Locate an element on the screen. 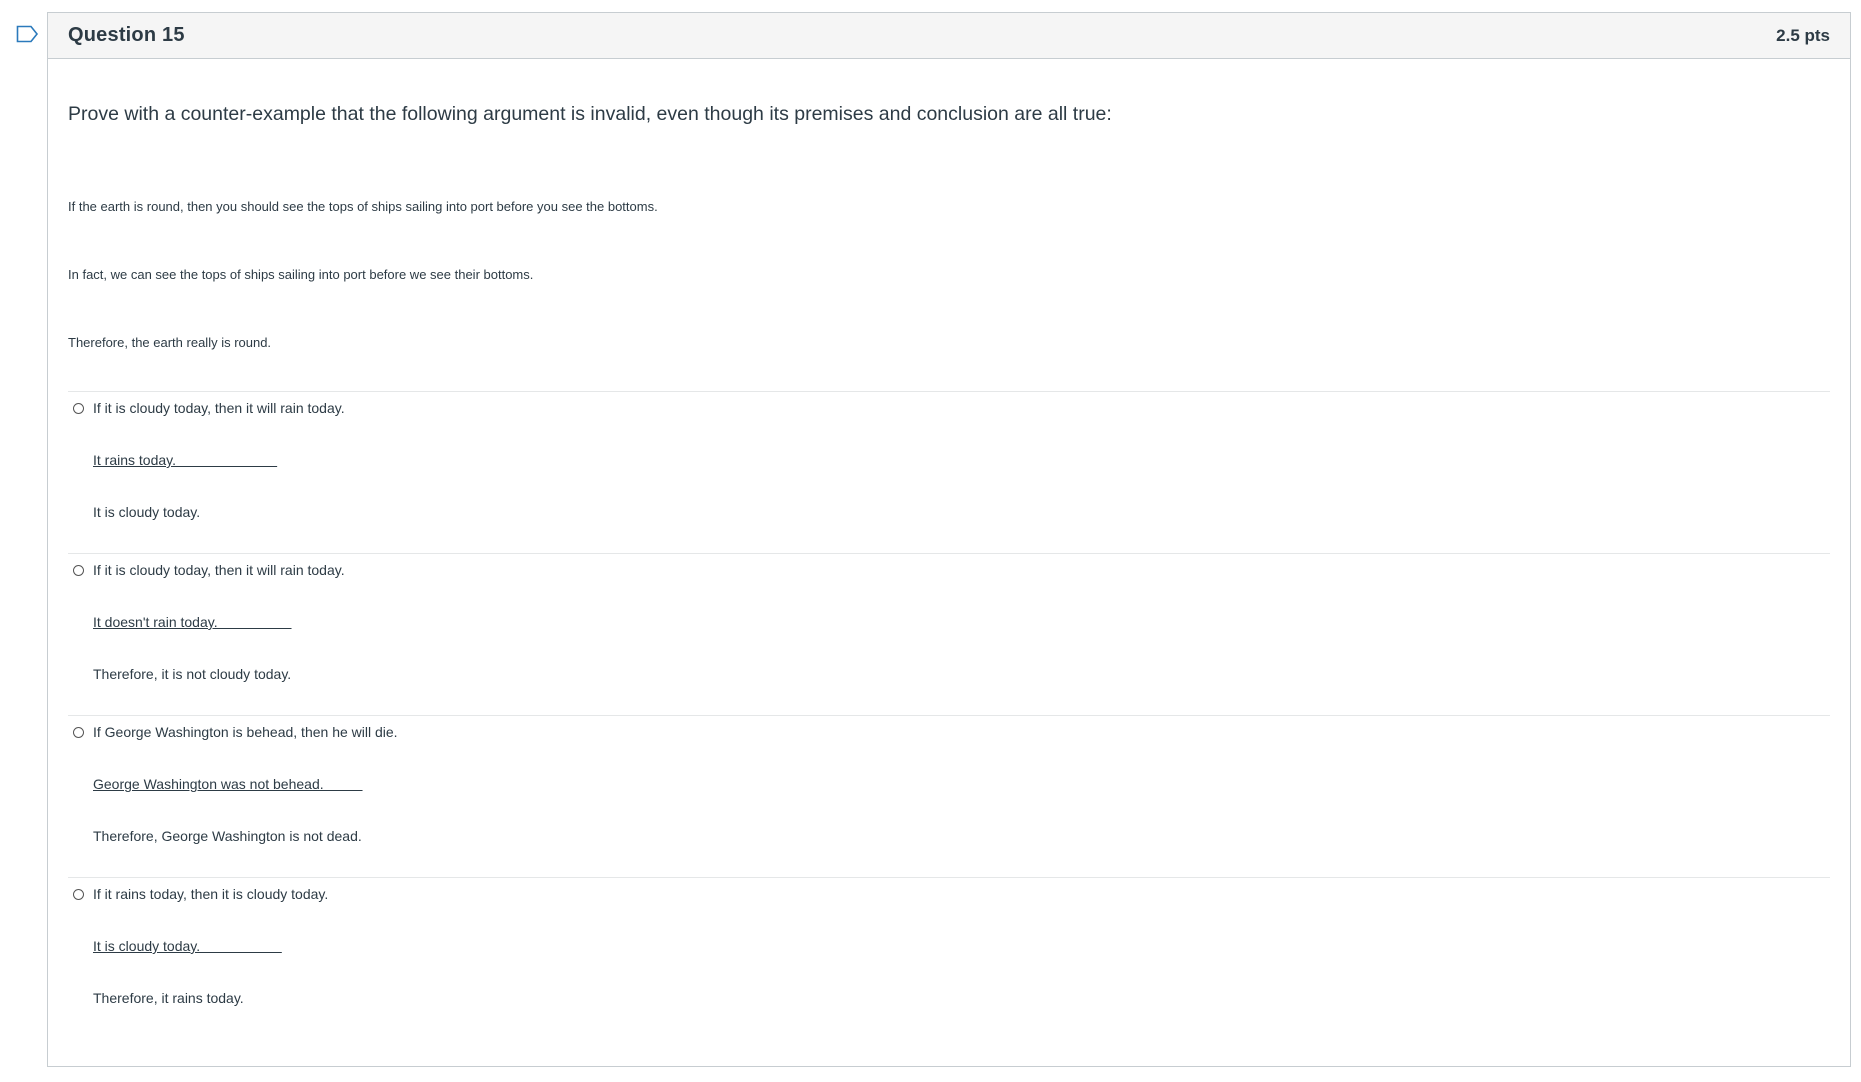  conclusion-text: Therefore, the earth really is round. is located at coordinates (170, 342).